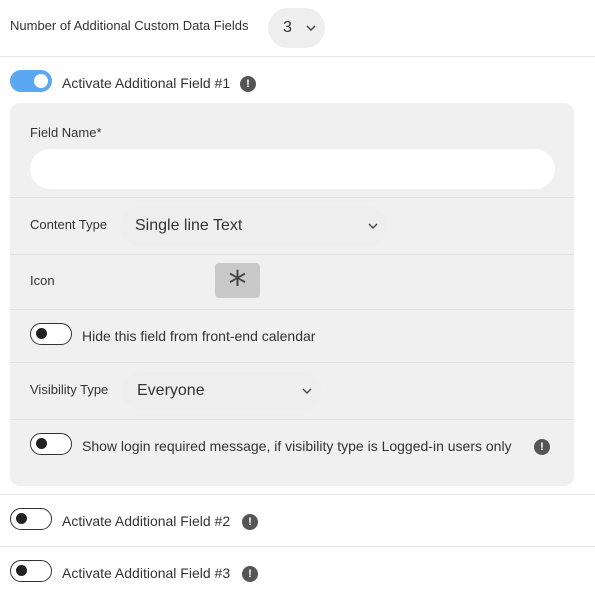 This screenshot has width=595, height=596. I want to click on visibility-type-value: Everyone, so click(171, 390).